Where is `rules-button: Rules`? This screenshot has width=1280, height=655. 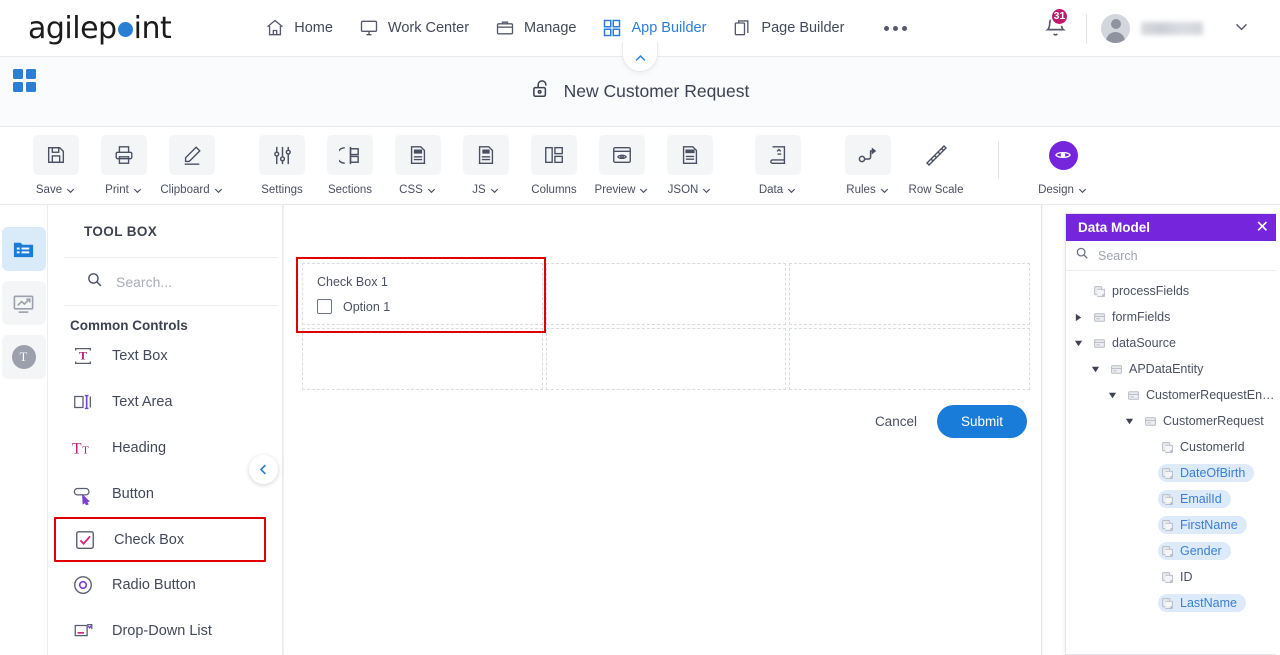
rules-button: Rules is located at coordinates (868, 164).